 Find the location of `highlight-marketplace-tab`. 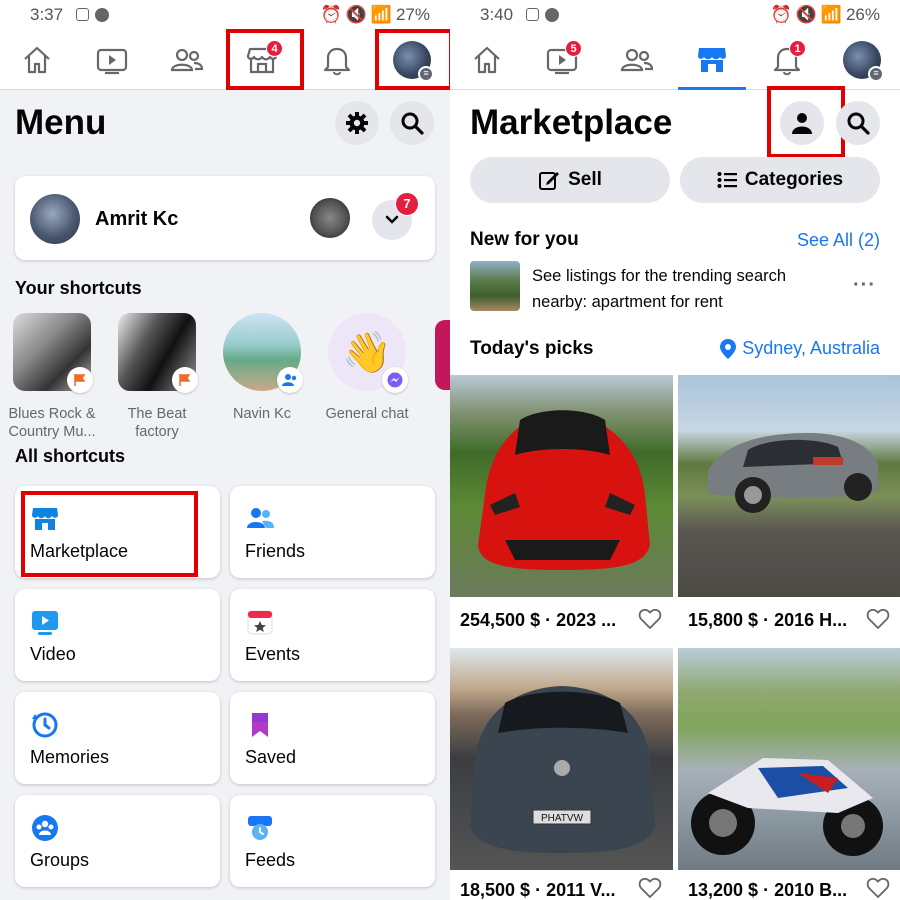

highlight-marketplace-tab is located at coordinates (265, 59).